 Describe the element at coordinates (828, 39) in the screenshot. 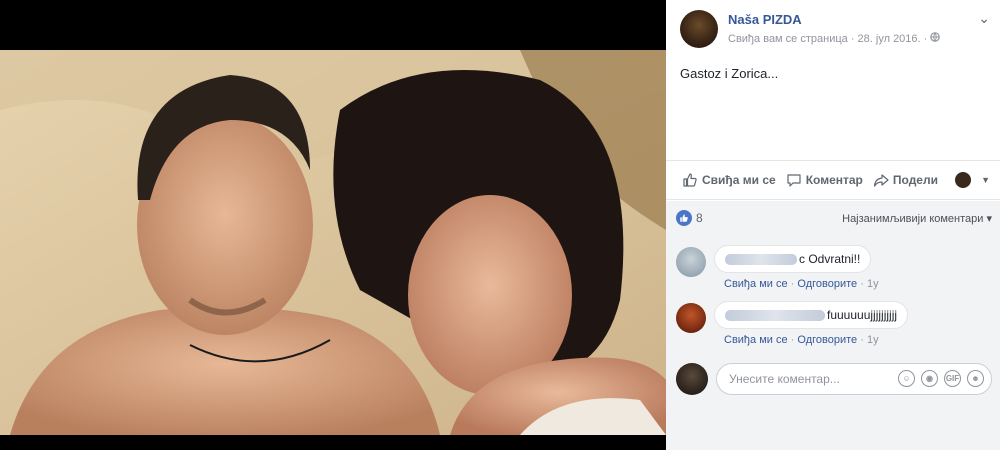

I see `post-meta-text: Свиђа вам се страница · 28. јул 2016. ·` at that location.